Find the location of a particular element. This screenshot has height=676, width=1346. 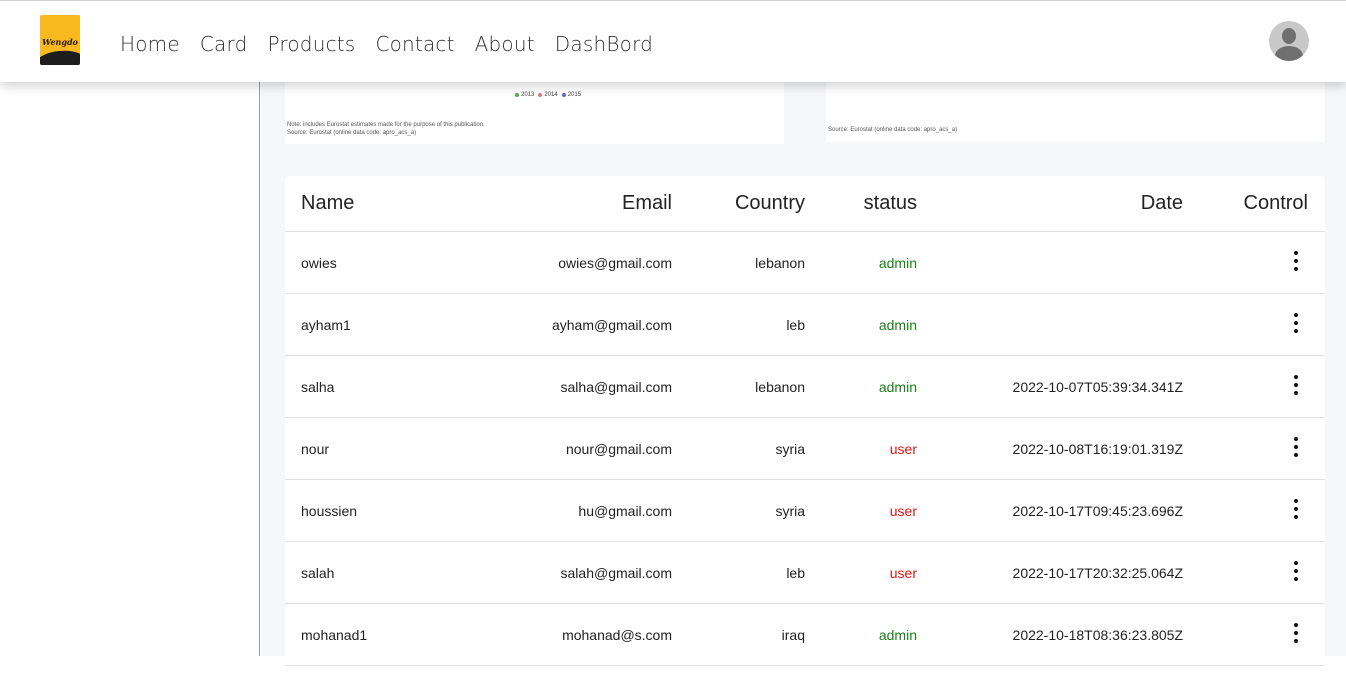

cell-date: 2022-10-17T09:45:23.696Z is located at coordinates (1097, 510).